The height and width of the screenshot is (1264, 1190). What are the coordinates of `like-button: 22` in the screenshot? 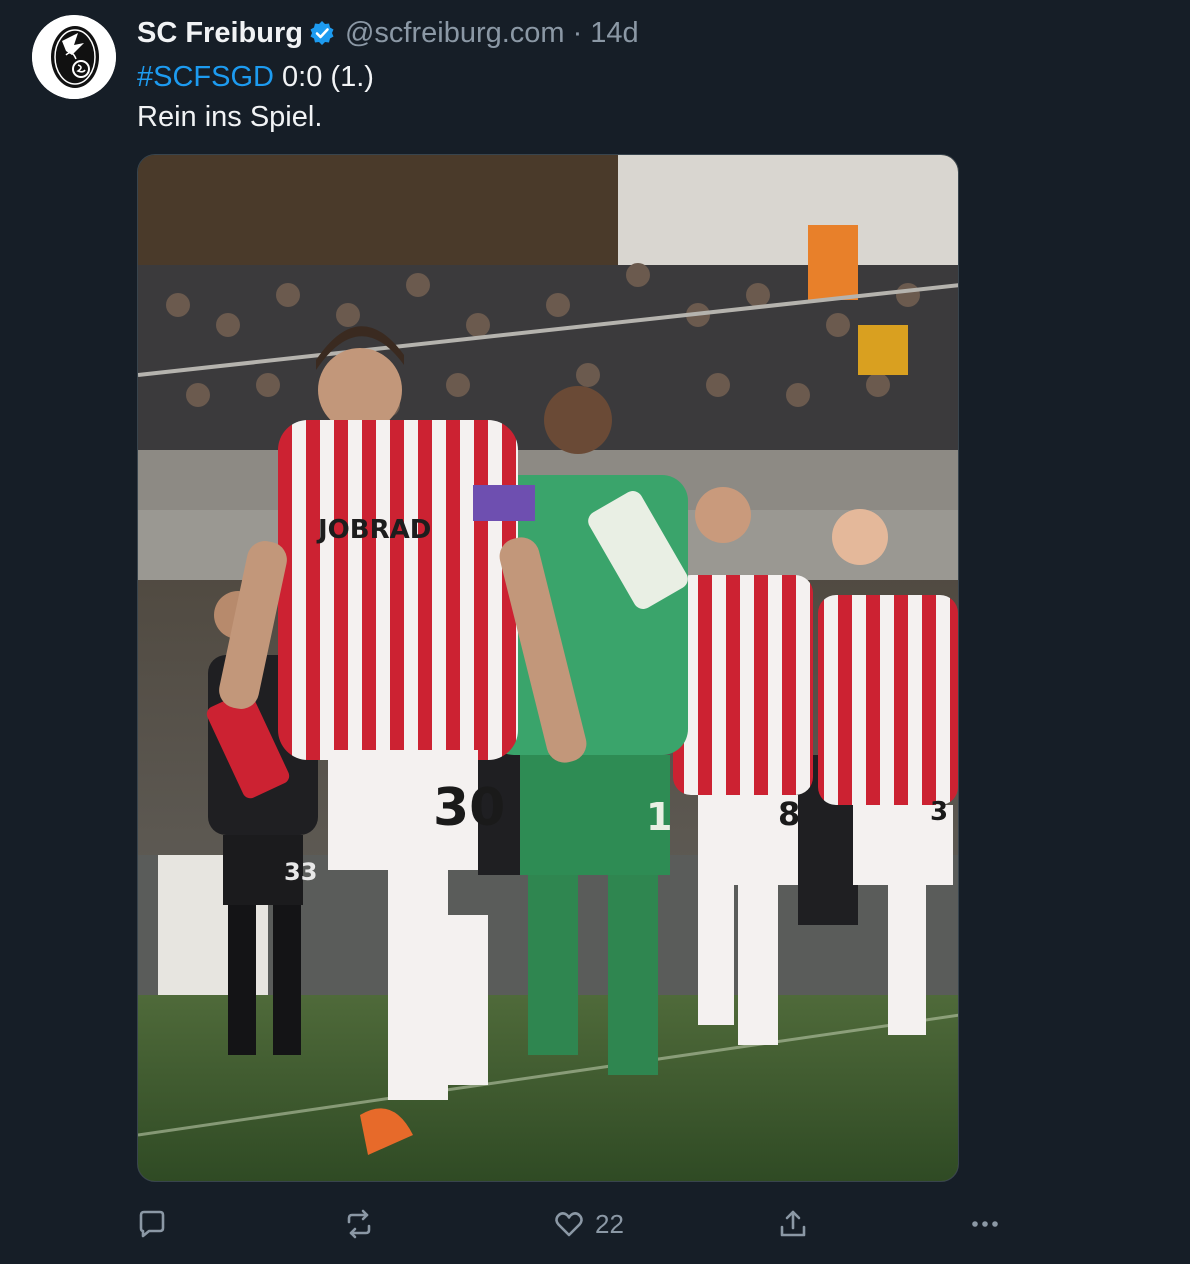 It's located at (588, 1224).